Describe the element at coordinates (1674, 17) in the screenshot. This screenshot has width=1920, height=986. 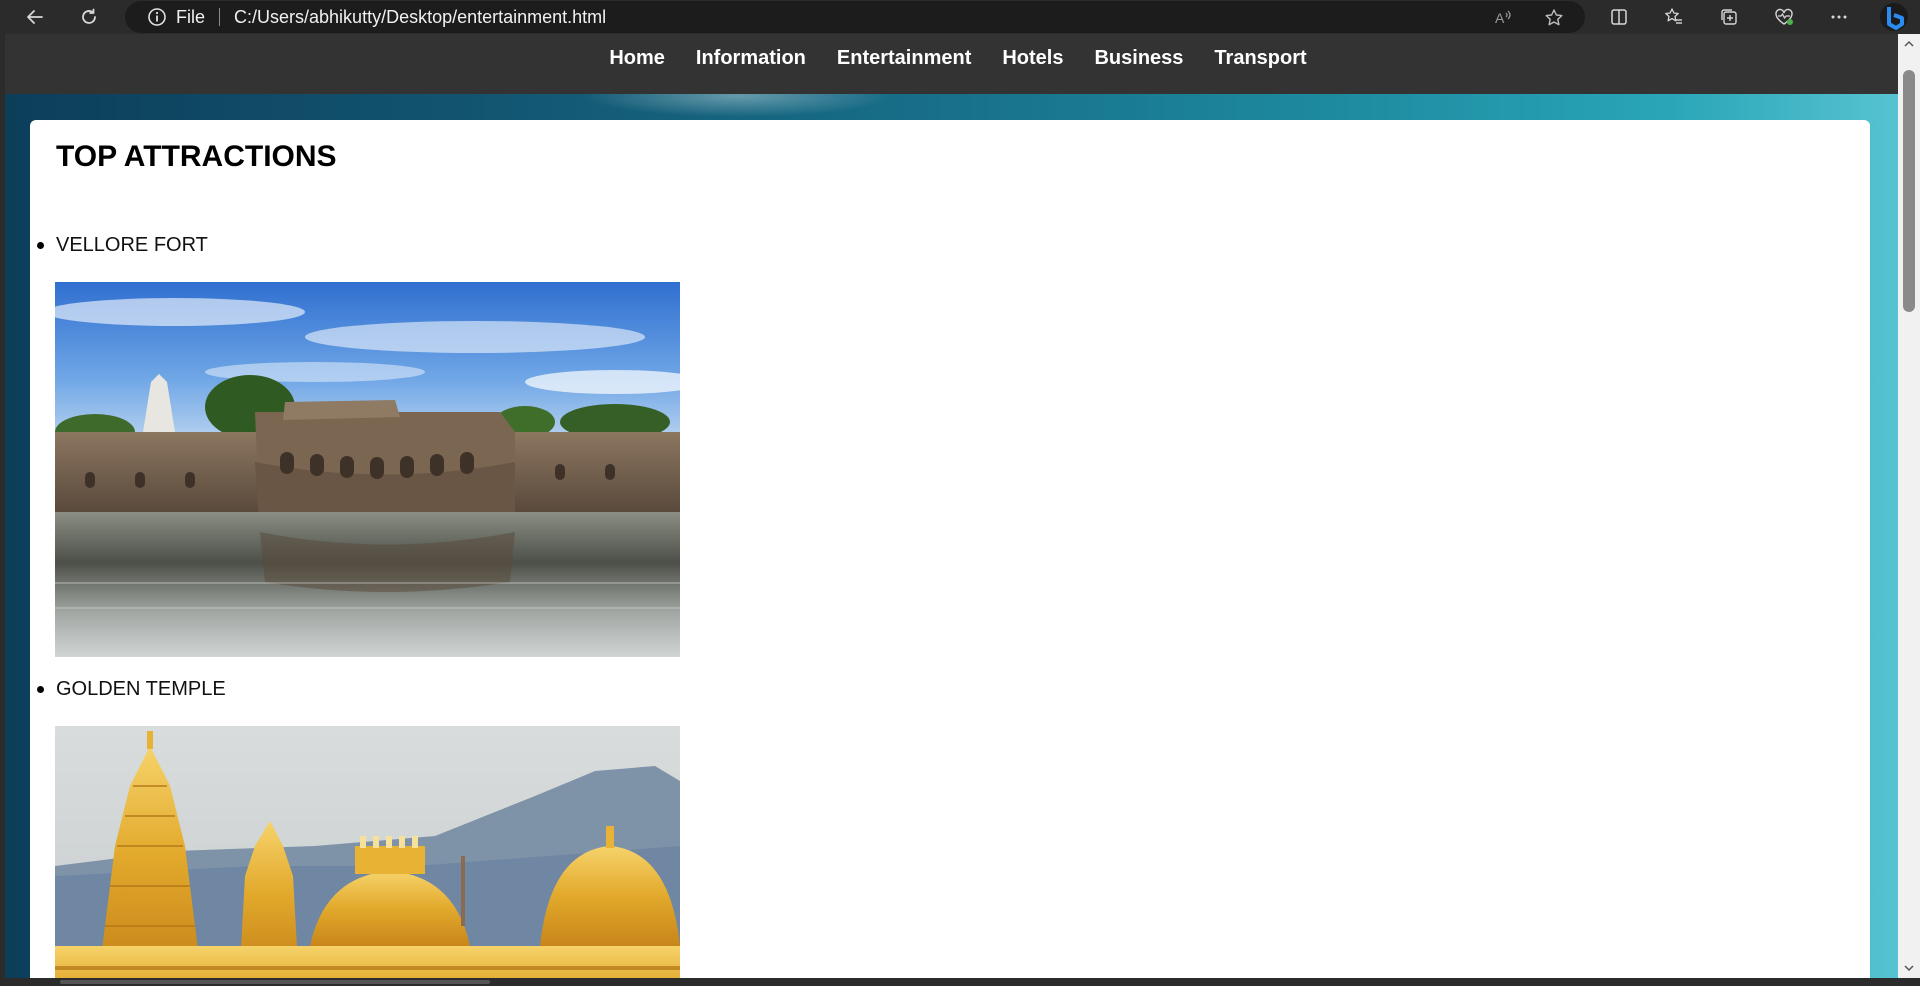
I see `favorites-icon` at that location.